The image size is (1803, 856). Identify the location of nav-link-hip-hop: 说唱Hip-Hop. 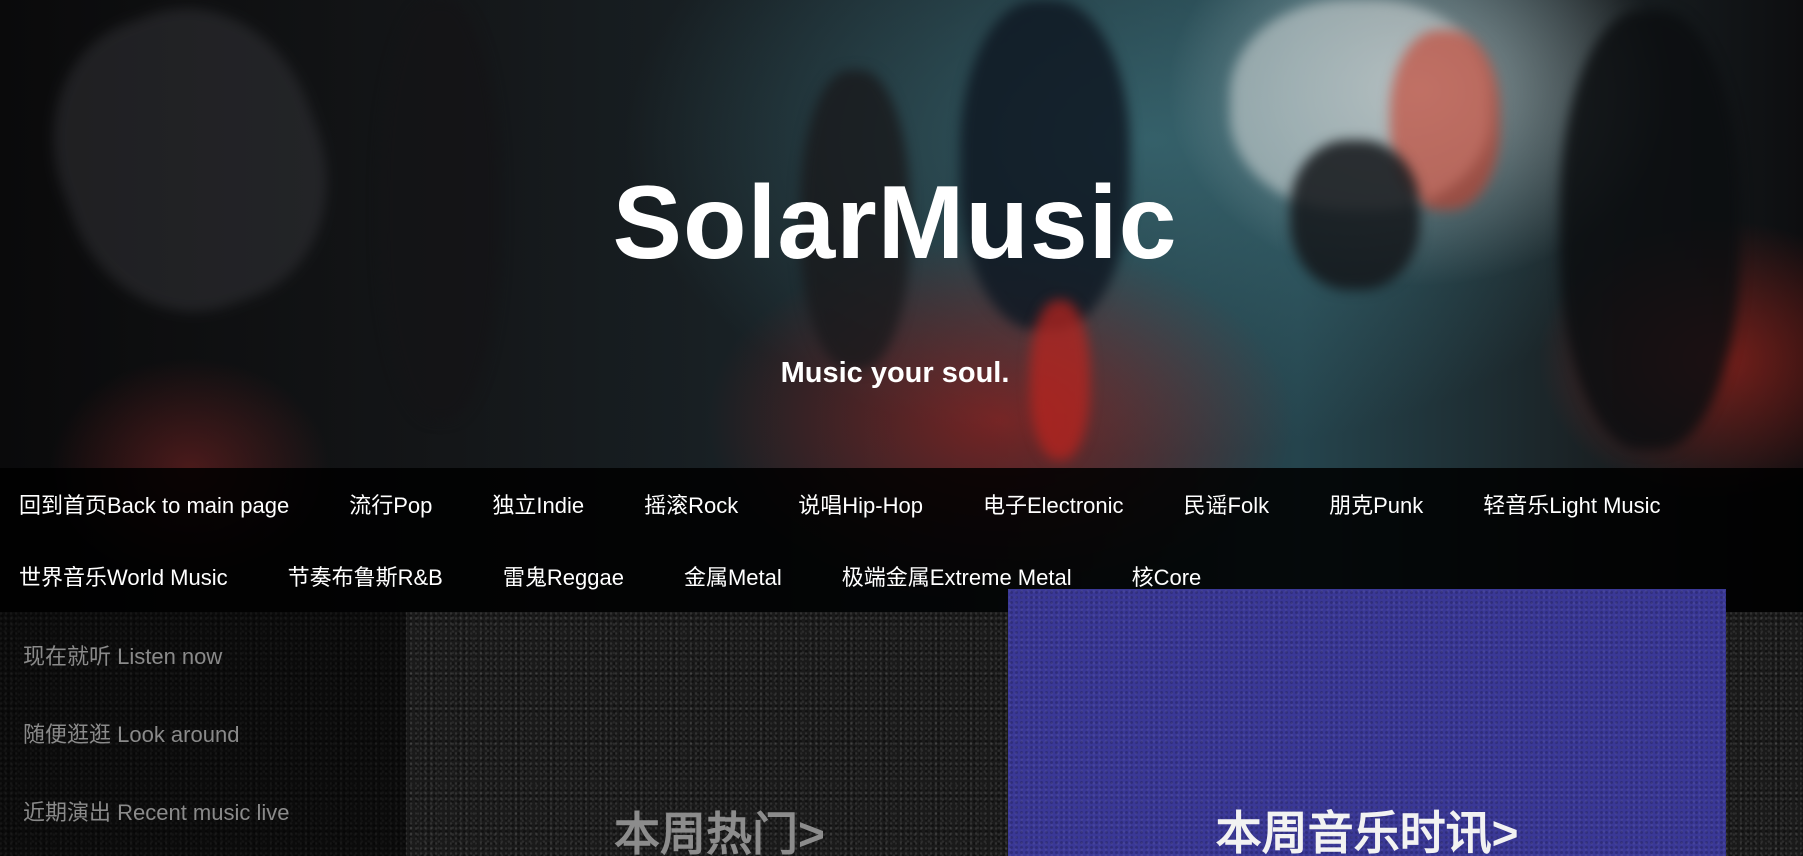
(866, 504).